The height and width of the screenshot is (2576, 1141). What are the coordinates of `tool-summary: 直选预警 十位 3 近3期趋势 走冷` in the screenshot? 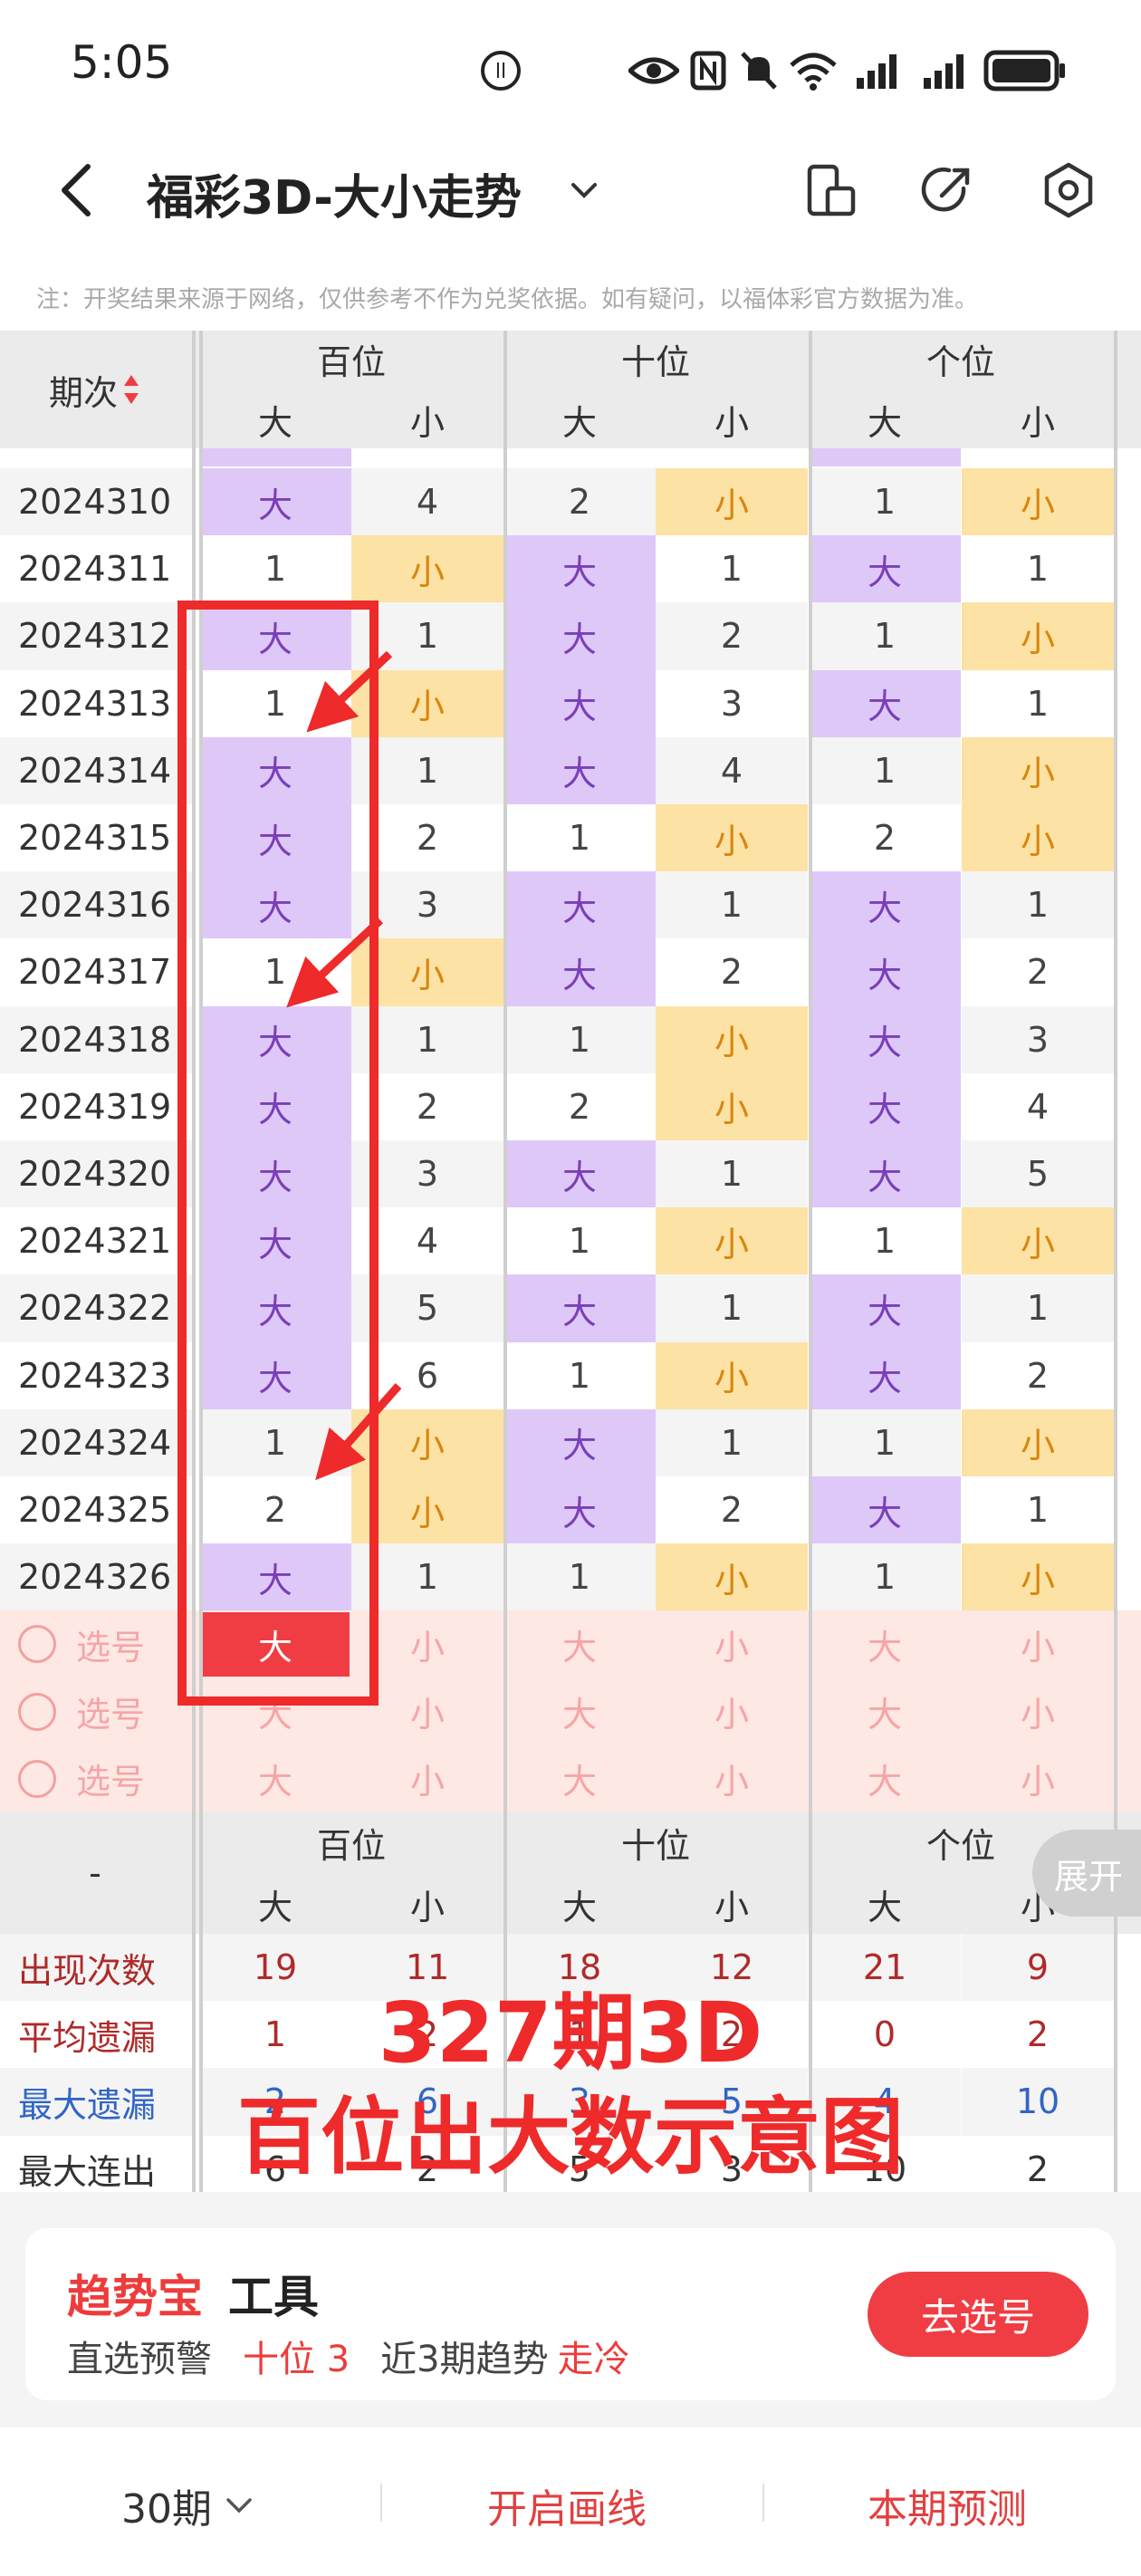 It's located at (348, 2356).